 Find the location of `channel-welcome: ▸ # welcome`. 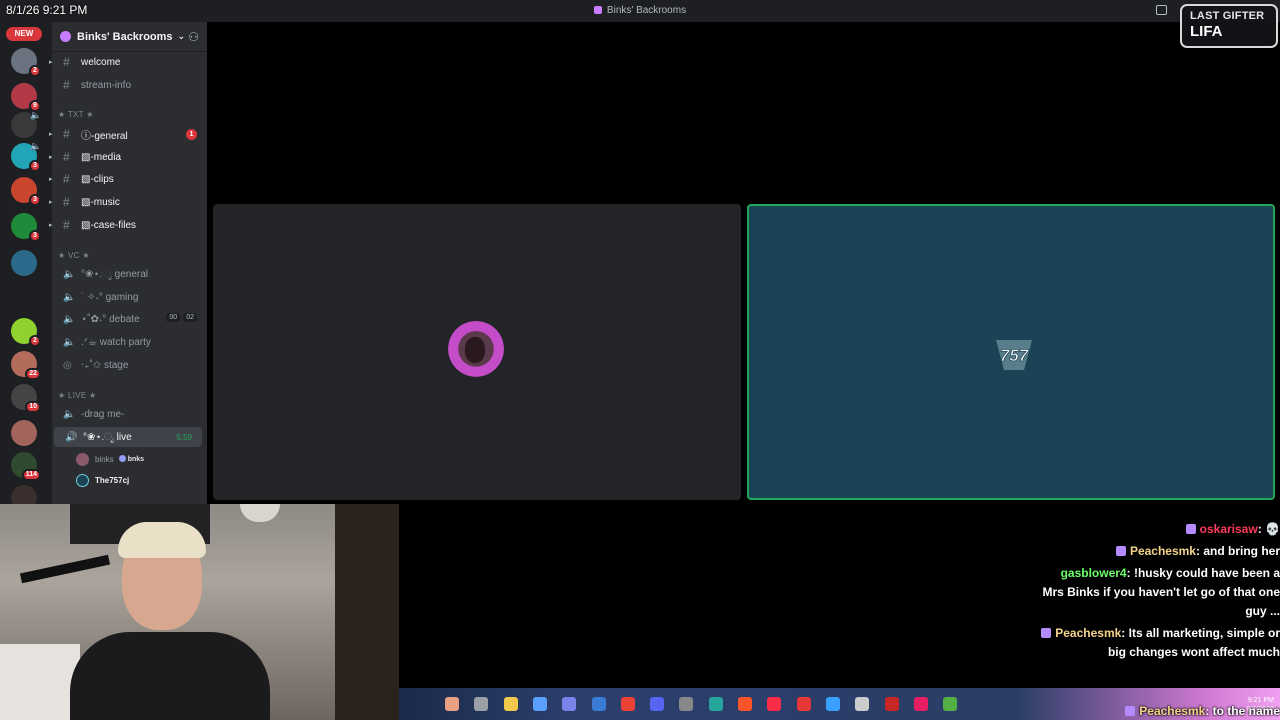

channel-welcome: ▸ # welcome is located at coordinates (128, 62).